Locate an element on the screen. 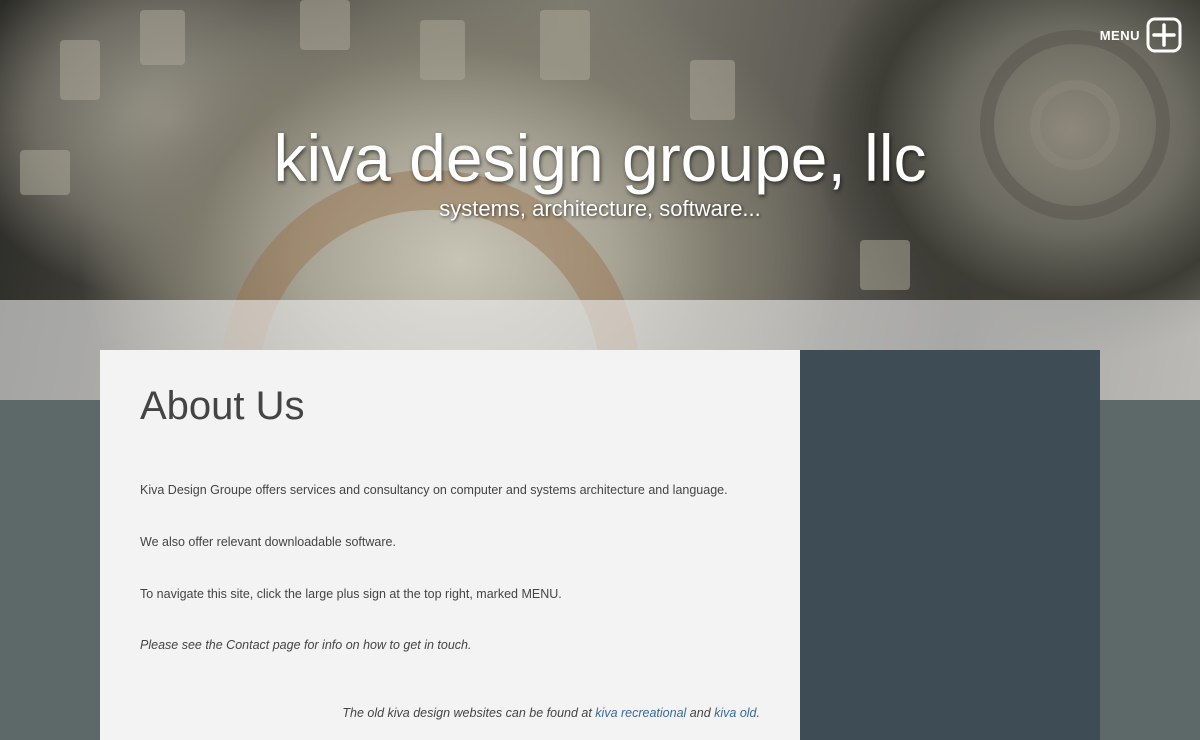  old-sites-suffix: . is located at coordinates (758, 713).